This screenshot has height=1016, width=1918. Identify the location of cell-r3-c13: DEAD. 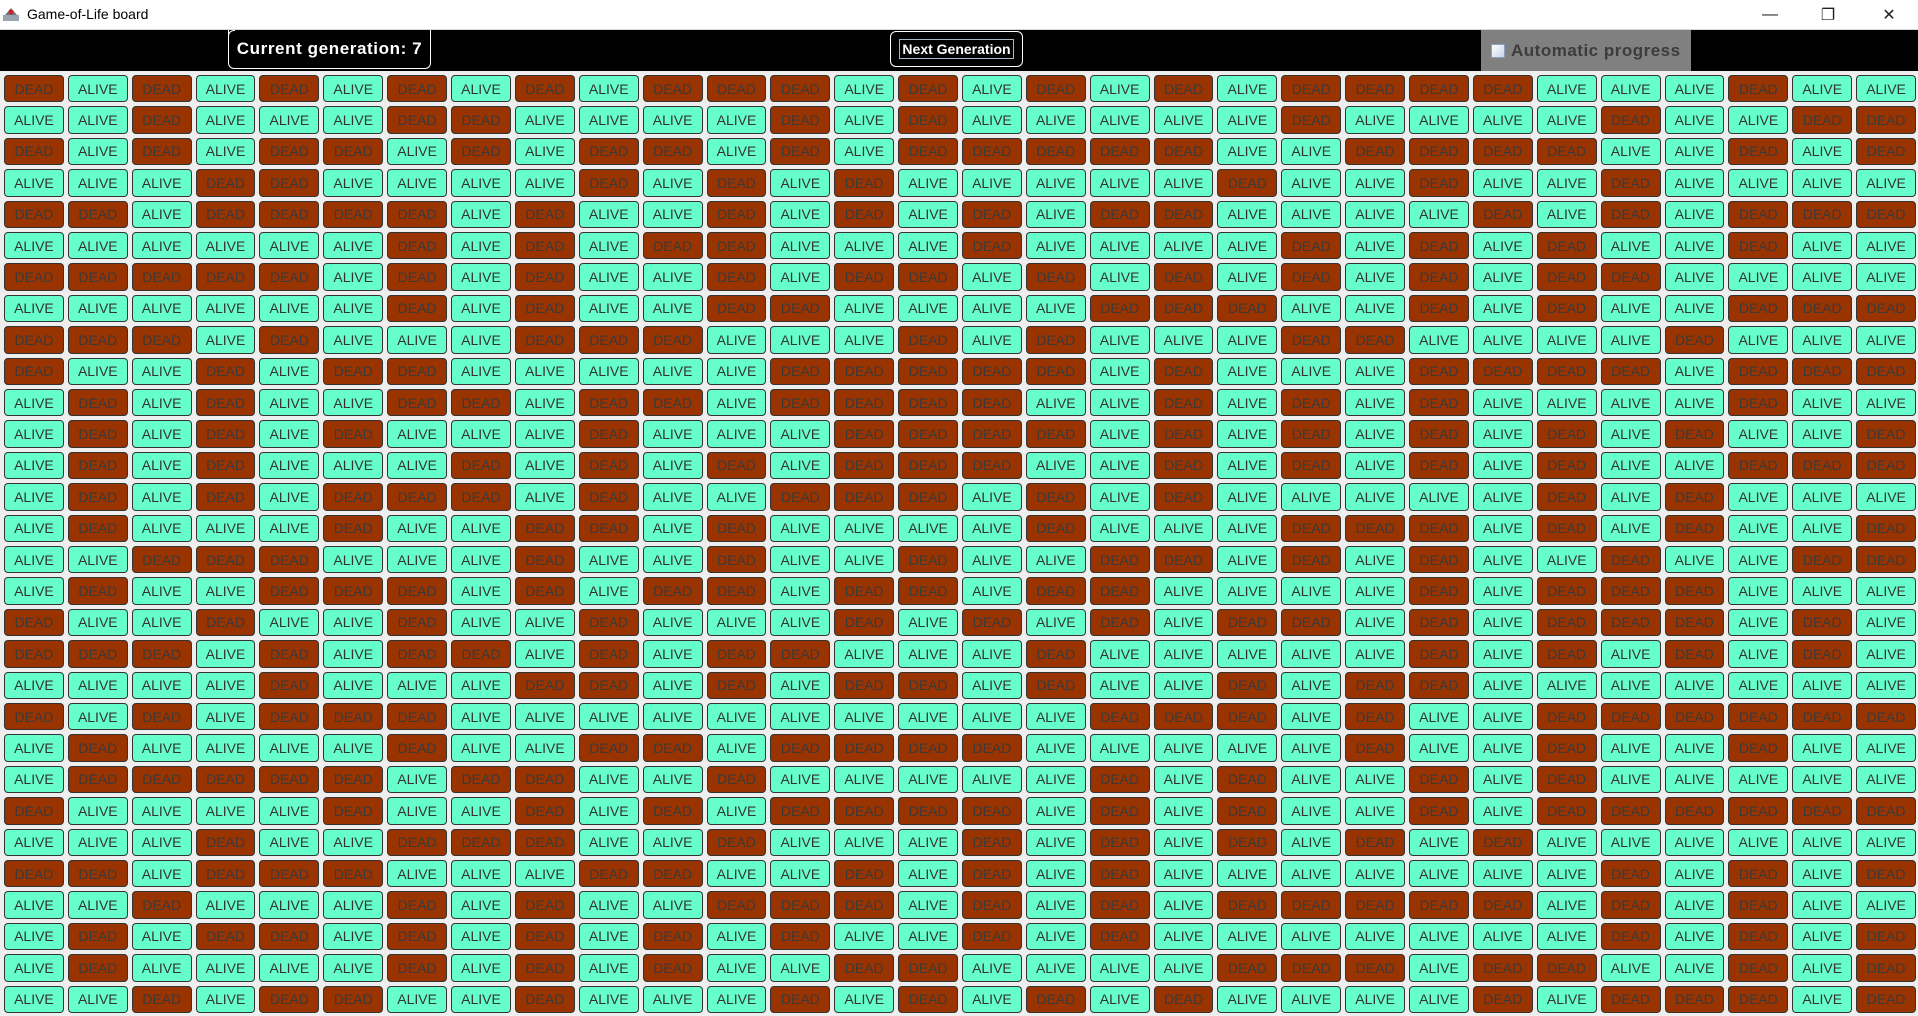
(800, 151).